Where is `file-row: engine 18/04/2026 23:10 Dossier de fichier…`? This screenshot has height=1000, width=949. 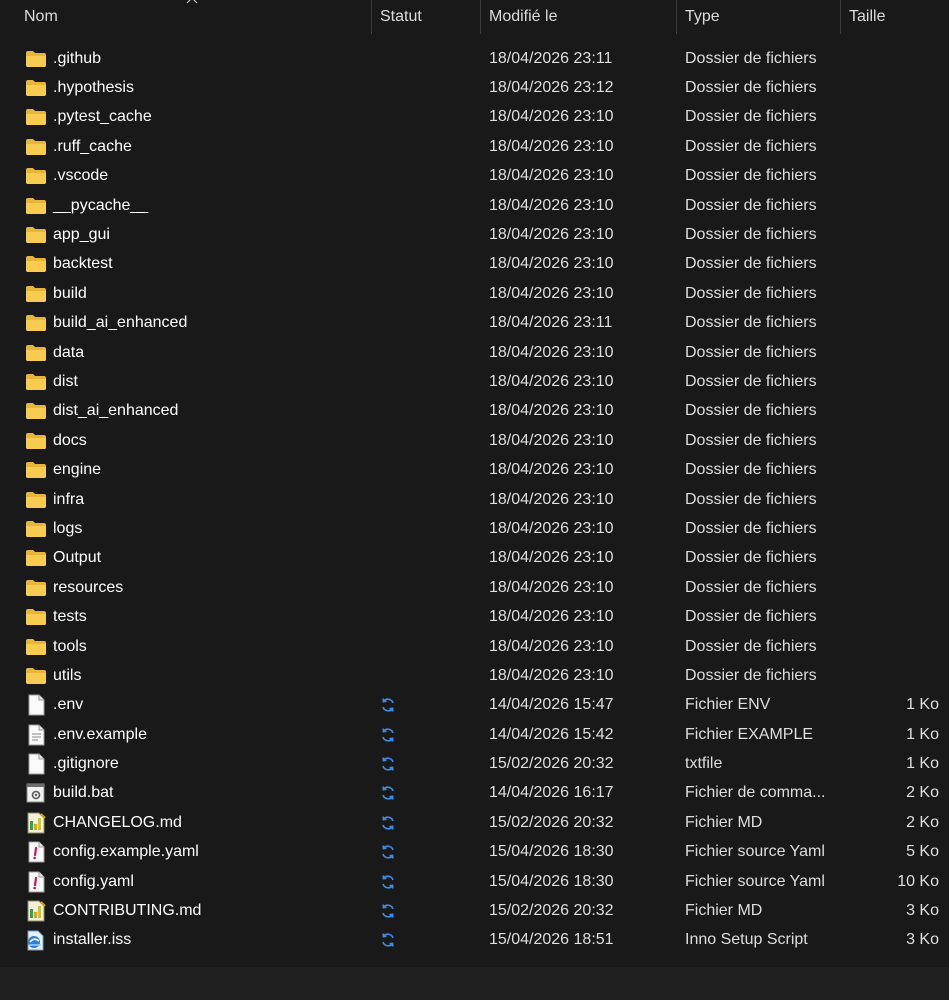
file-row: engine 18/04/2026 23:10 Dossier de fichier… is located at coordinates (474, 469).